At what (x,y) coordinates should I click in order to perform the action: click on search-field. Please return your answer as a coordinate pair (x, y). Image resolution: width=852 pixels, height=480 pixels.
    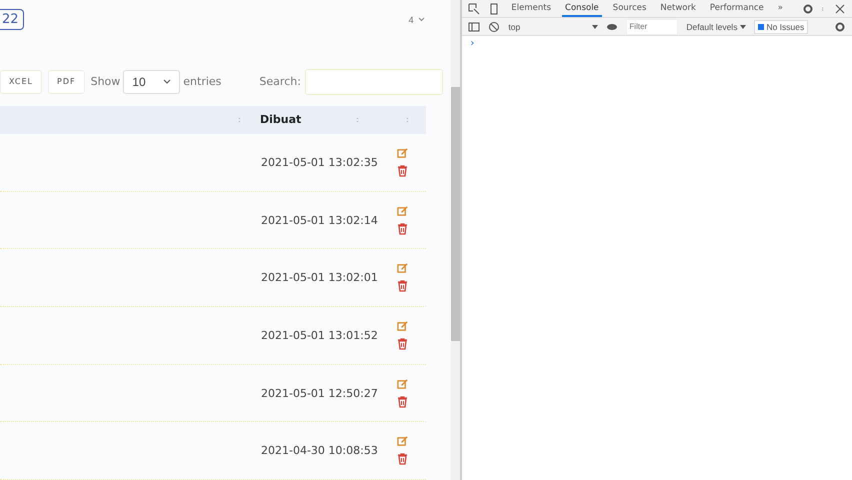
    Looking at the image, I should click on (373, 81).